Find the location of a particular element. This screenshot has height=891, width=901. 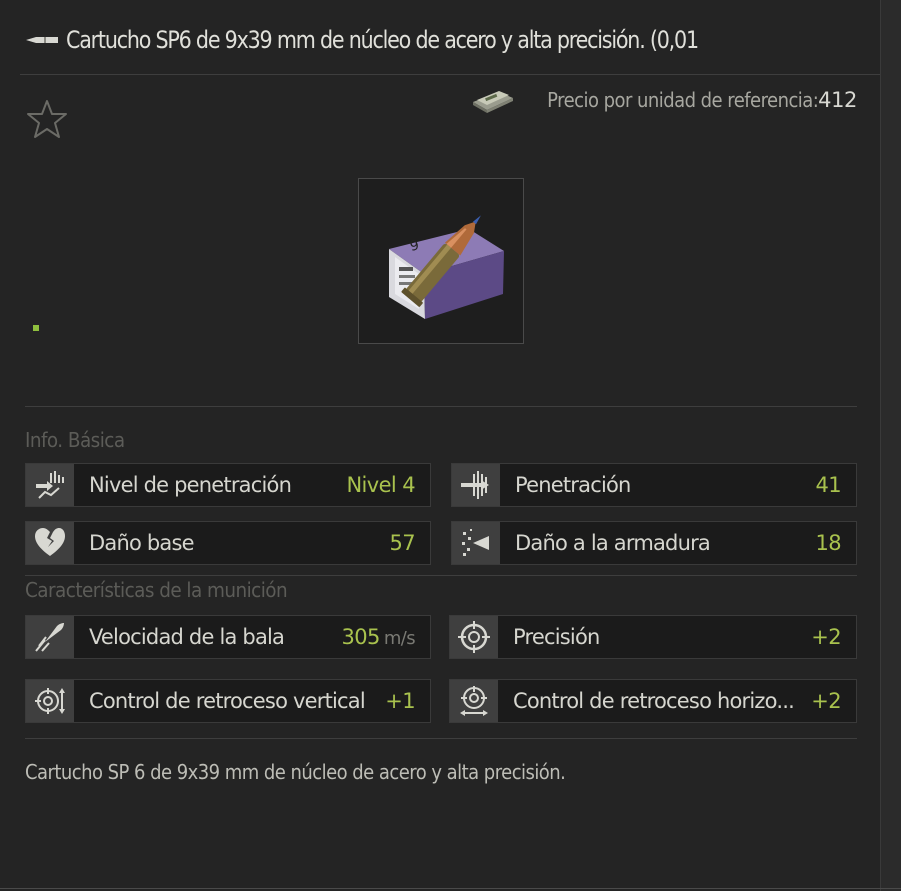

stat-value: Nivel 4 is located at coordinates (380, 485).